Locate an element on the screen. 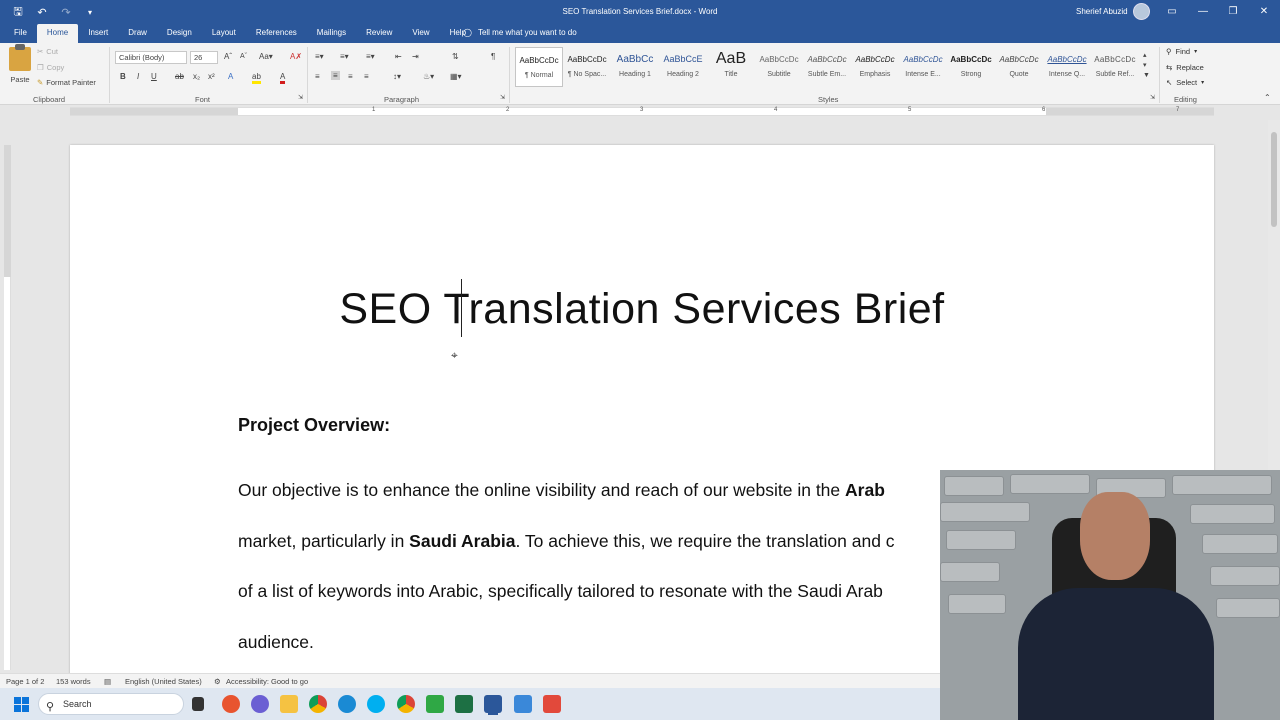 This screenshot has height=720, width=1280. format-painter-button: ✎ Format Painter is located at coordinates (66, 82).